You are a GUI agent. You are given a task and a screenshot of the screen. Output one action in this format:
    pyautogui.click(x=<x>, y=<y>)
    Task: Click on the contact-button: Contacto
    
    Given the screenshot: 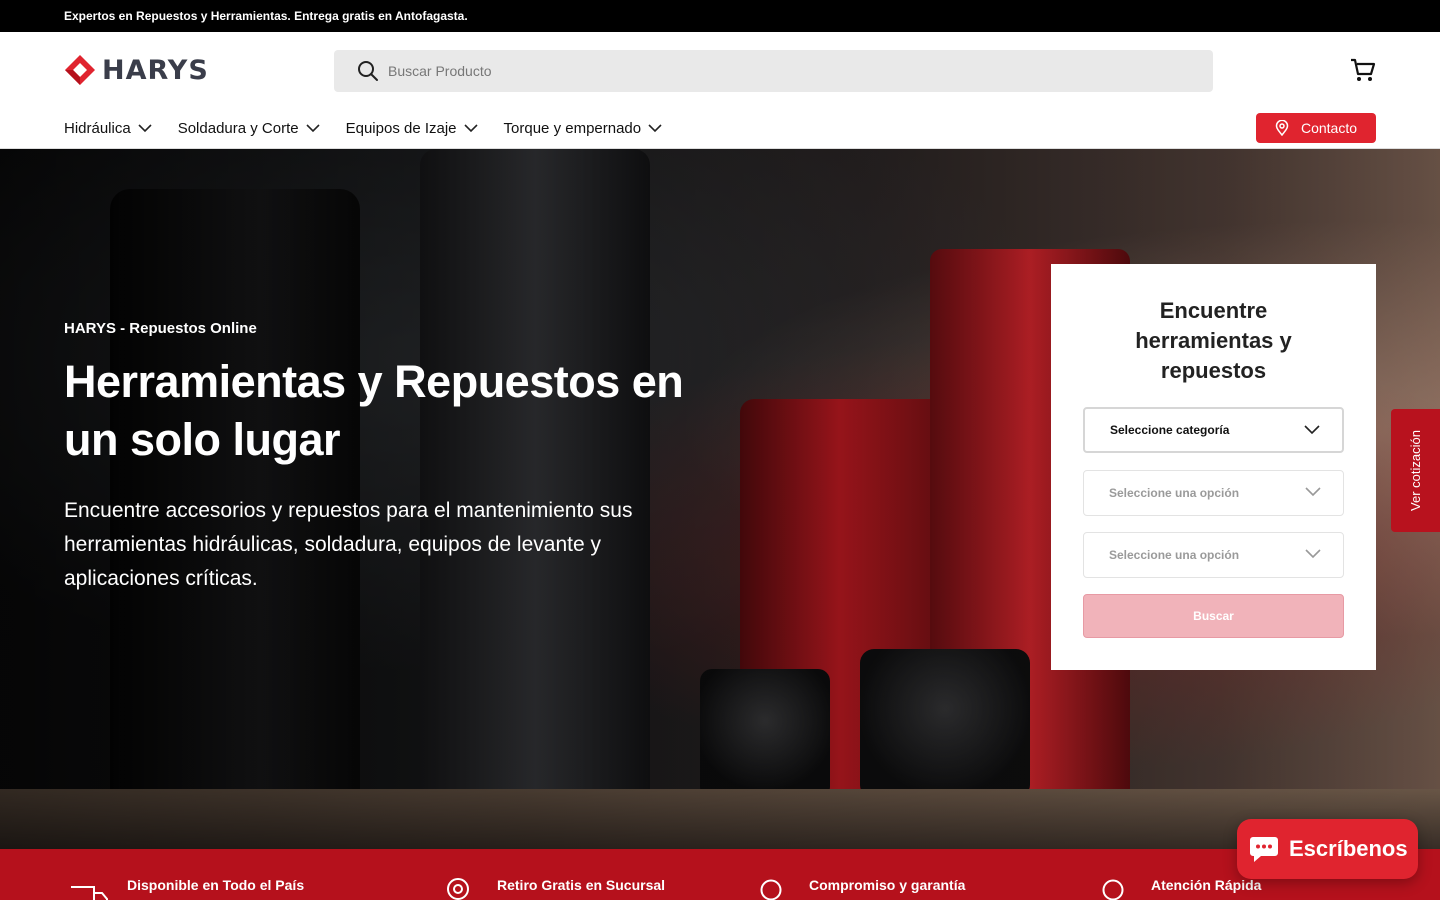 What is the action you would take?
    pyautogui.click(x=1316, y=128)
    